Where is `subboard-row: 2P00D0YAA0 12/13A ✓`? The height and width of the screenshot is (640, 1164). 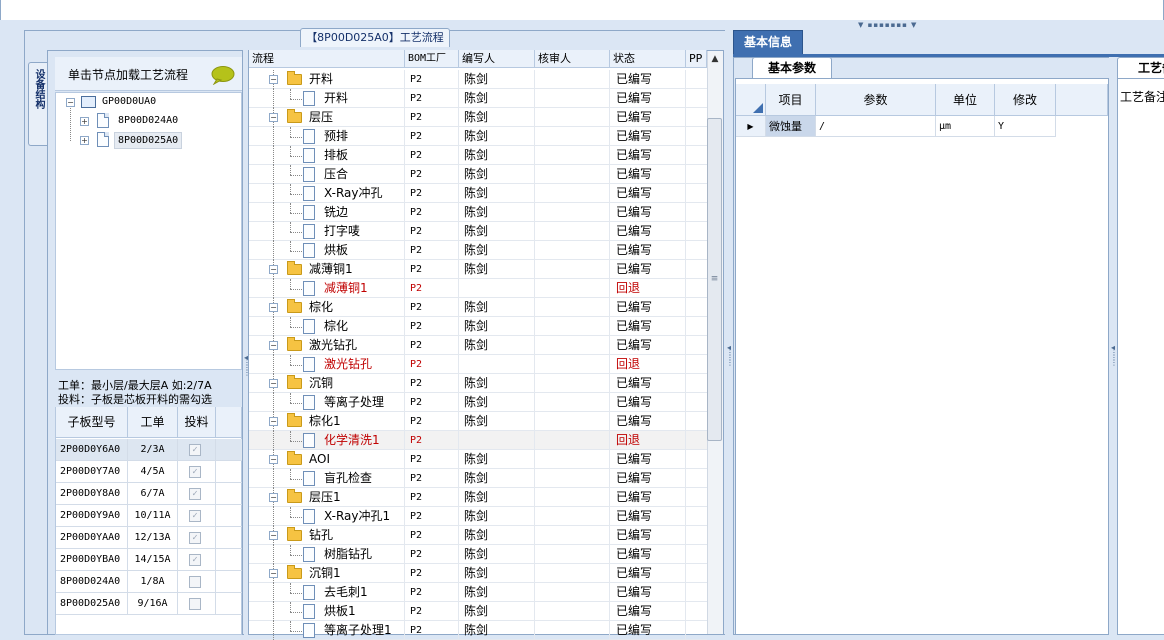
subboard-row: 2P00D0YAA0 12/13A ✓ is located at coordinates (149, 538).